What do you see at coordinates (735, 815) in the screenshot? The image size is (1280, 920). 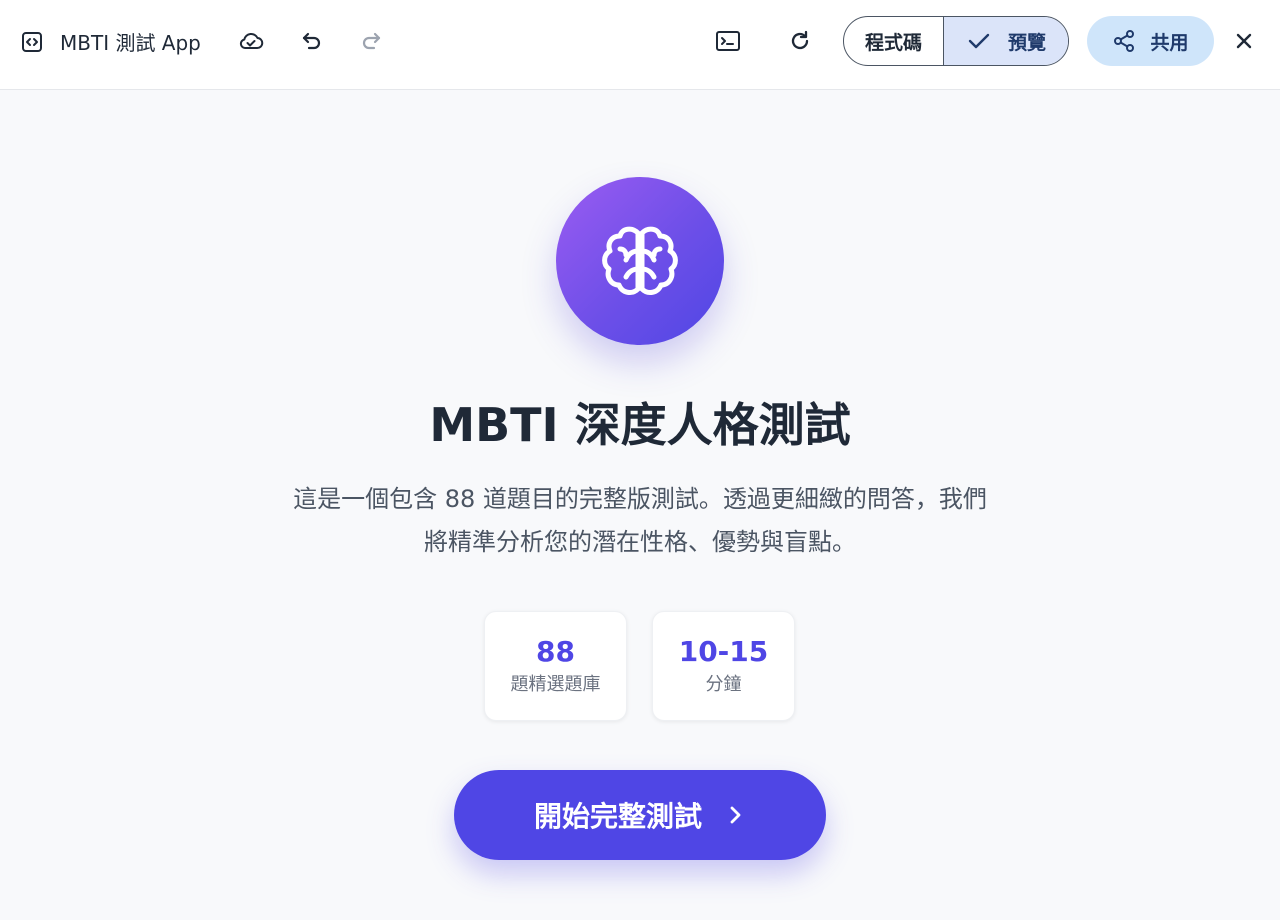 I see `chevron-right-icon` at bounding box center [735, 815].